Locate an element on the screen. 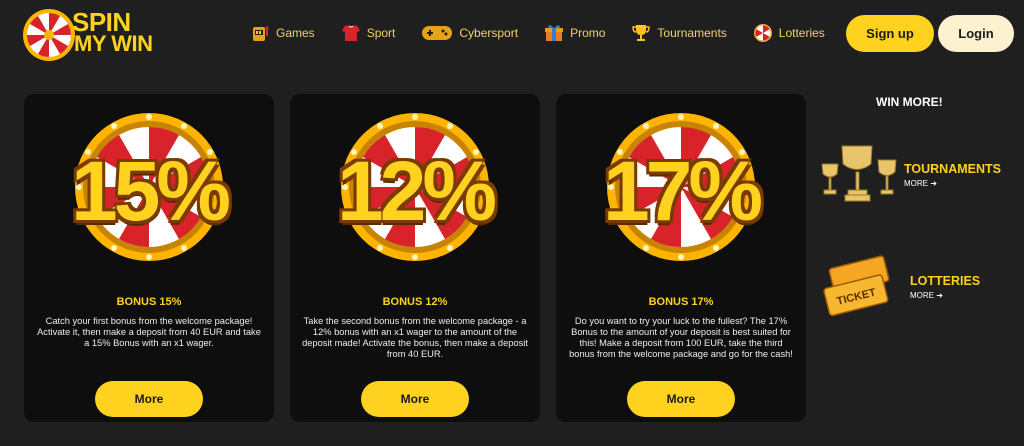 The image size is (1024, 446). wheel-logo-icon is located at coordinates (49, 35).